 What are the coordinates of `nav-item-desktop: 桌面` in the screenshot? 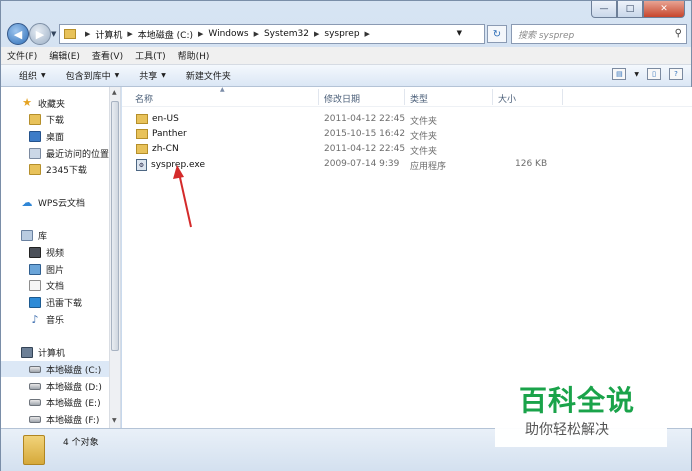 It's located at (46, 136).